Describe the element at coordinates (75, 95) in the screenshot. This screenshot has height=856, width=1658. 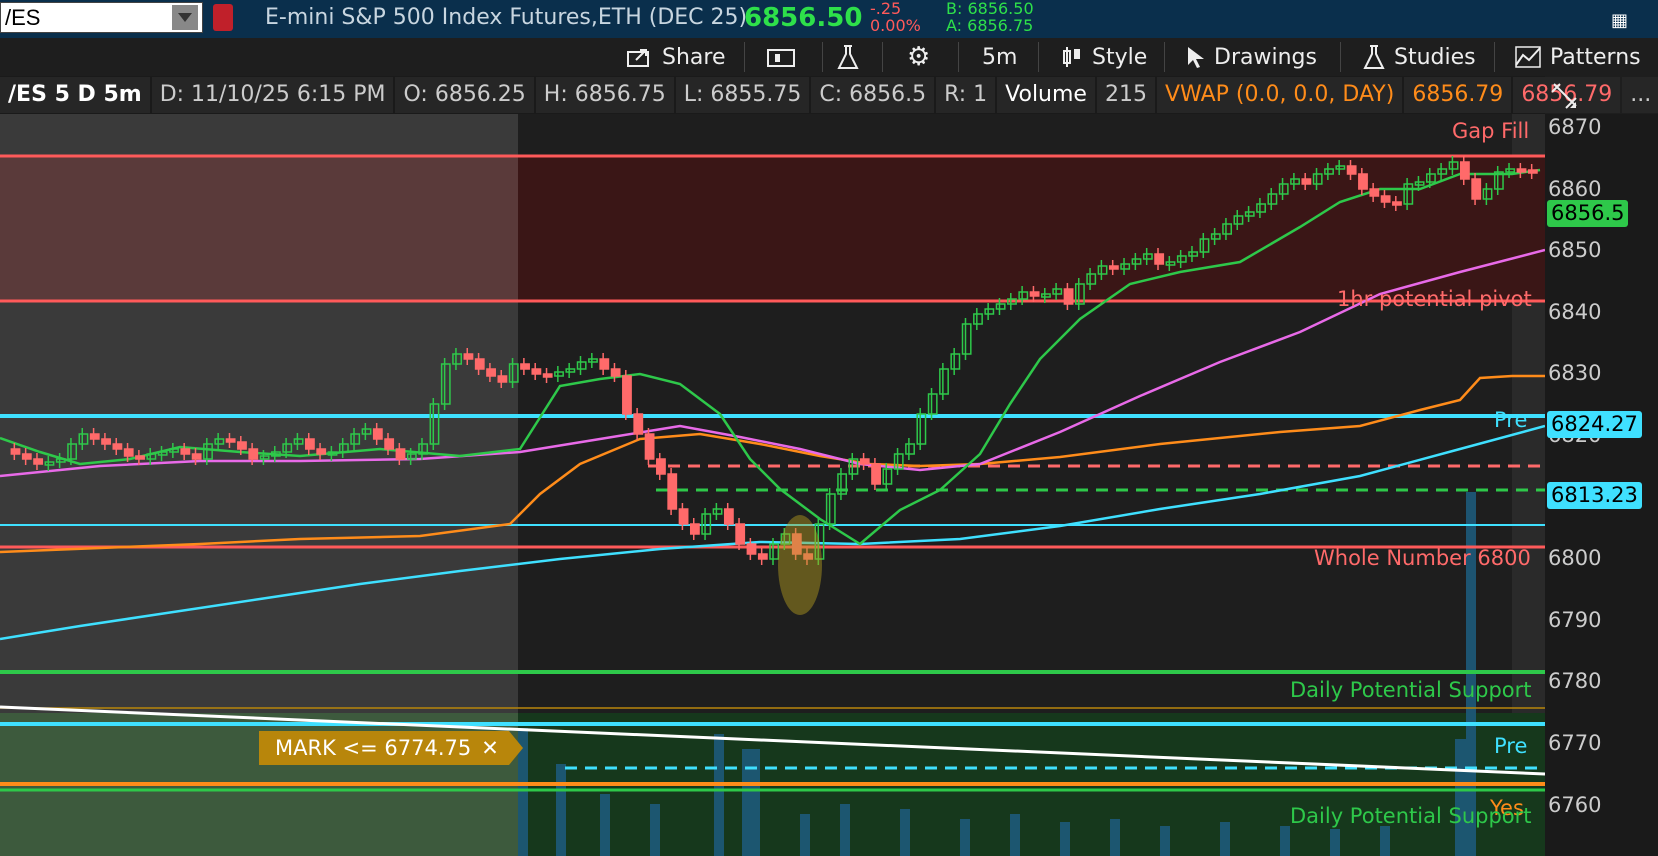
I see `chart-label: /ES 5 D 5m` at that location.